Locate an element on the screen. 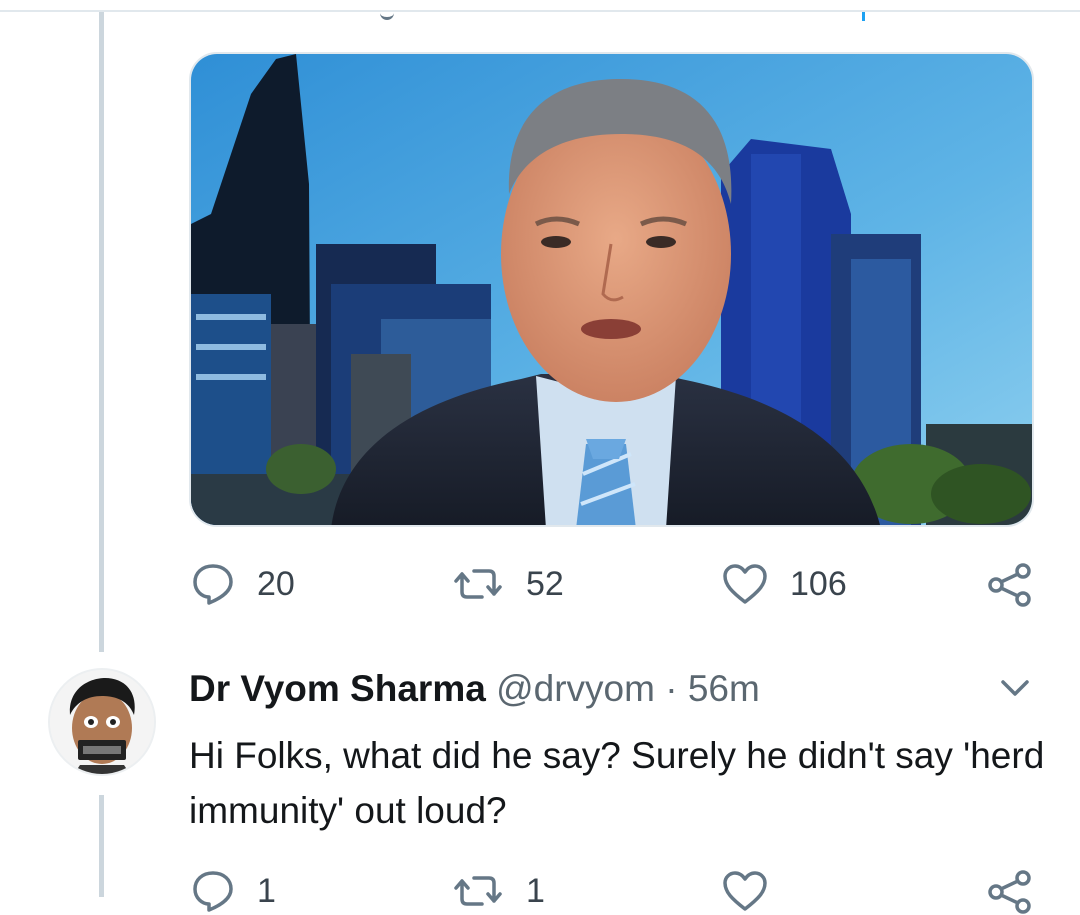 The height and width of the screenshot is (915, 1080). reply-header: Dr Vyom Sharma @drvyom · 56m is located at coordinates (474, 689).